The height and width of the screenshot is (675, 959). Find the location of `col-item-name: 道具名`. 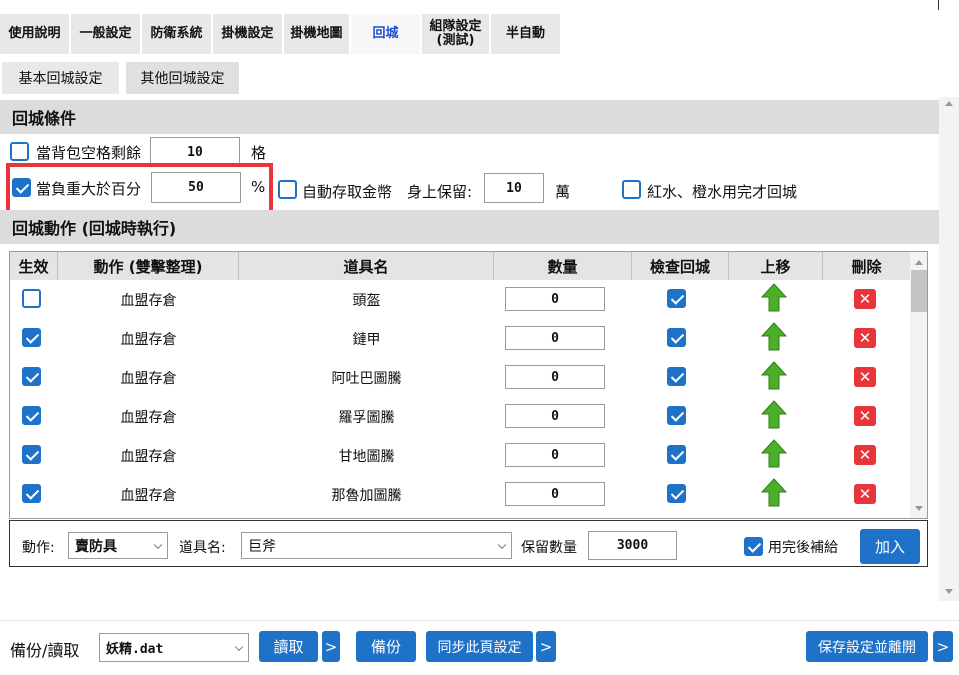

col-item-name: 道具名 is located at coordinates (366, 266).